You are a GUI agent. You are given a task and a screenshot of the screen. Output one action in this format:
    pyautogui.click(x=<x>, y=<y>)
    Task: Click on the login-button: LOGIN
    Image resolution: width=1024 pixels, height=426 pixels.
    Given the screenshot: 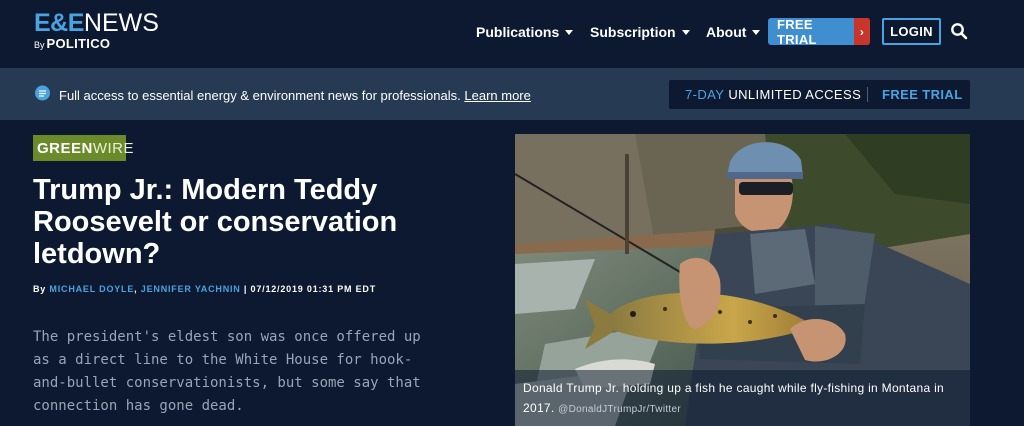 What is the action you would take?
    pyautogui.click(x=911, y=31)
    